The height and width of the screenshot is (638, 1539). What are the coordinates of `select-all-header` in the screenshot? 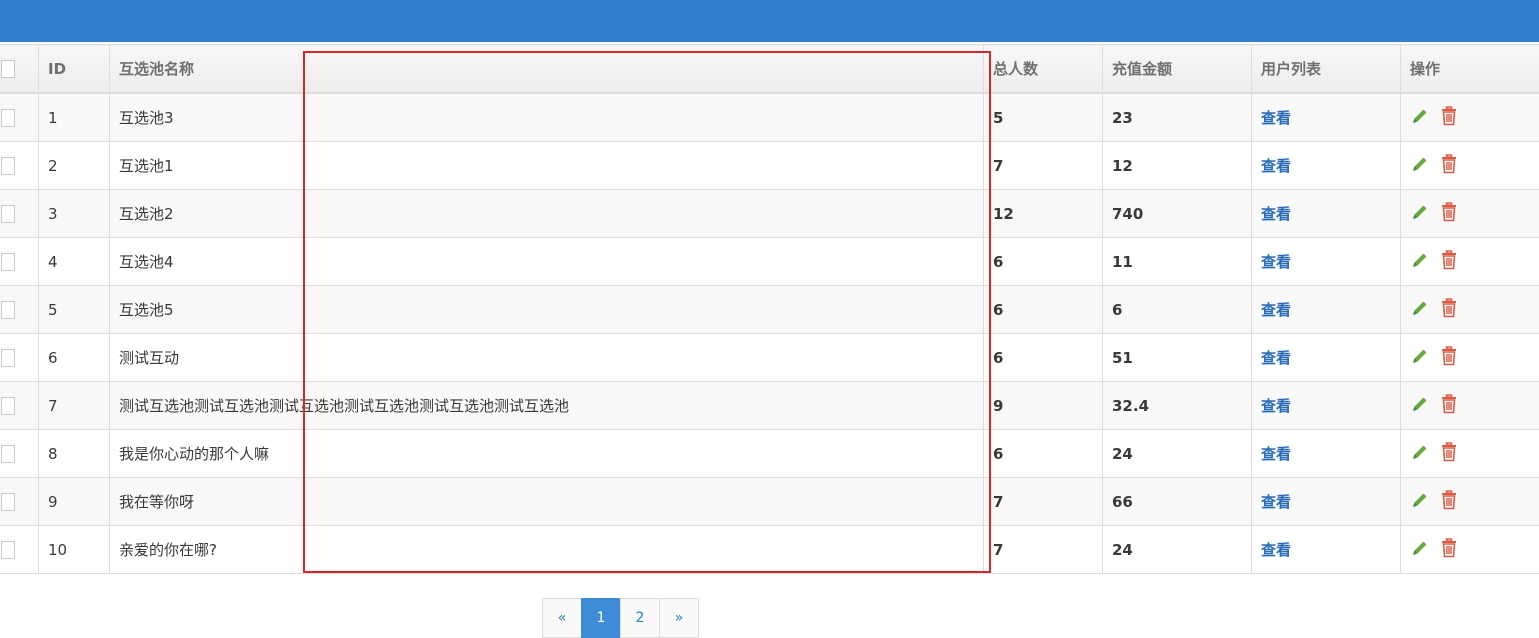 It's located at (19, 69).